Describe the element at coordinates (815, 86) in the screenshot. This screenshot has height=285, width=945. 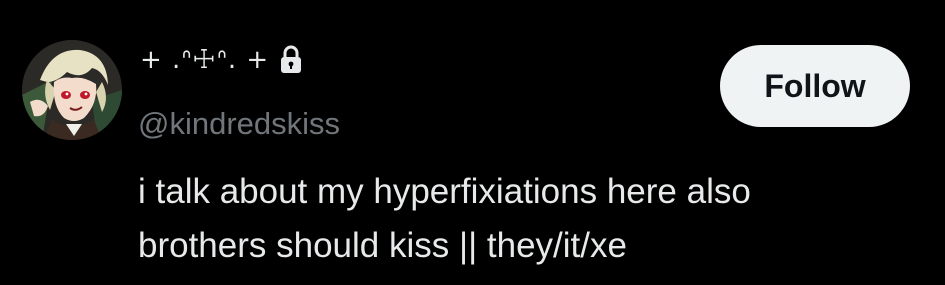
I see `follow-button: Follow` at that location.